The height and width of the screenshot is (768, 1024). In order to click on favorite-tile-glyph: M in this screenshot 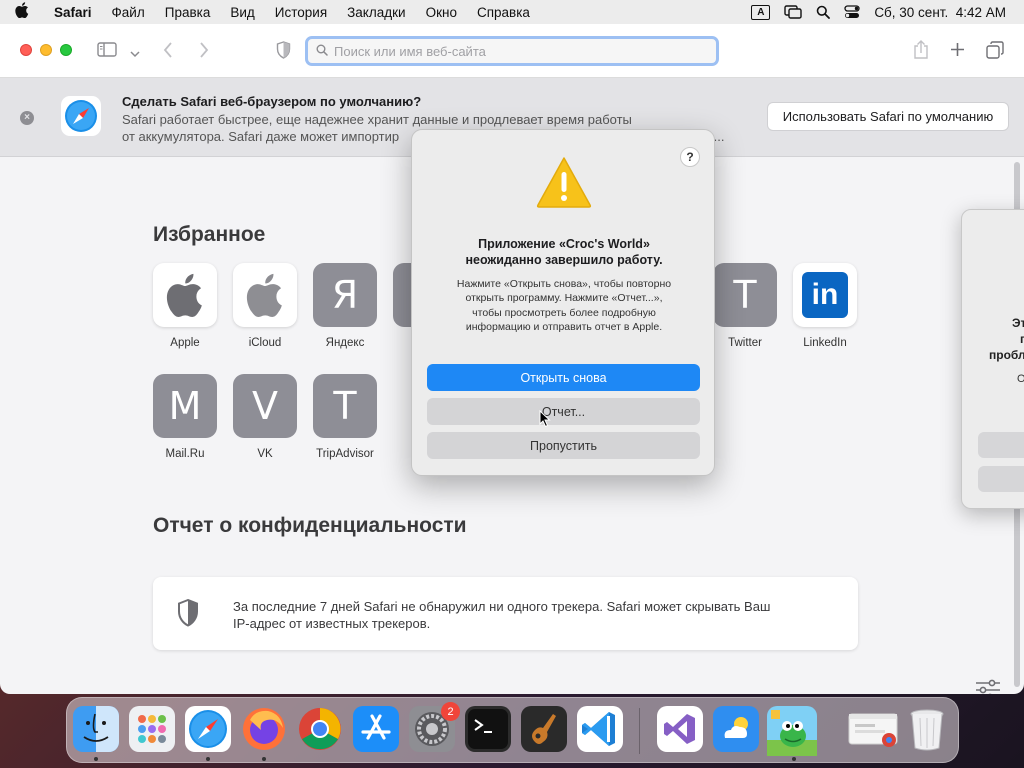, I will do `click(185, 406)`.